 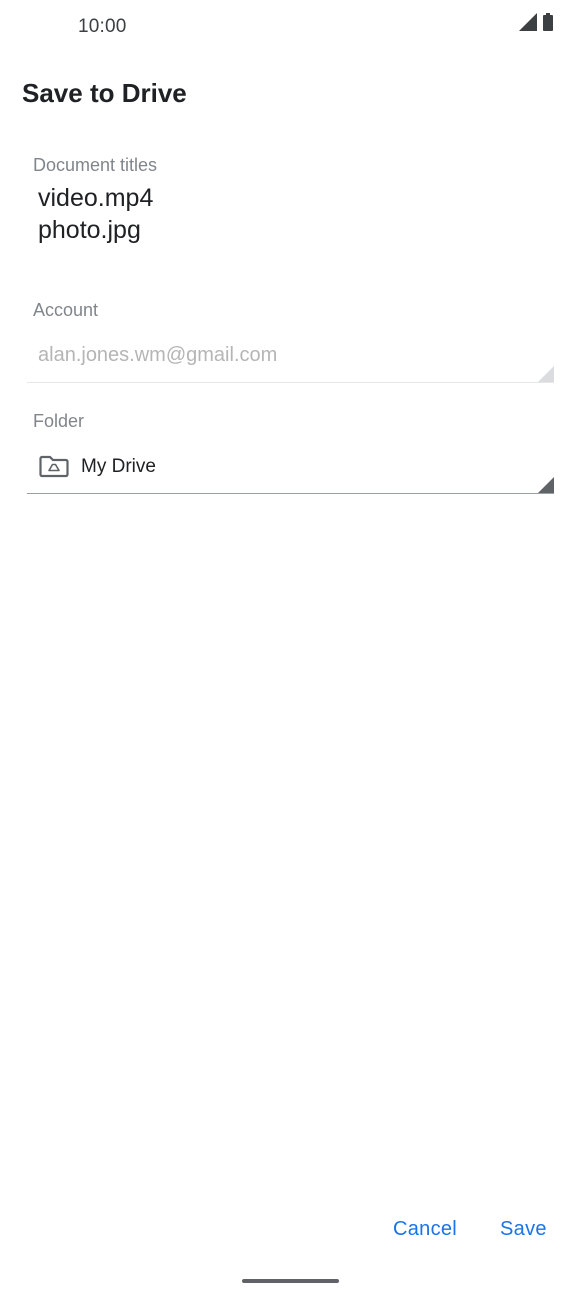 I want to click on cancel-button: Cancel, so click(x=425, y=1229).